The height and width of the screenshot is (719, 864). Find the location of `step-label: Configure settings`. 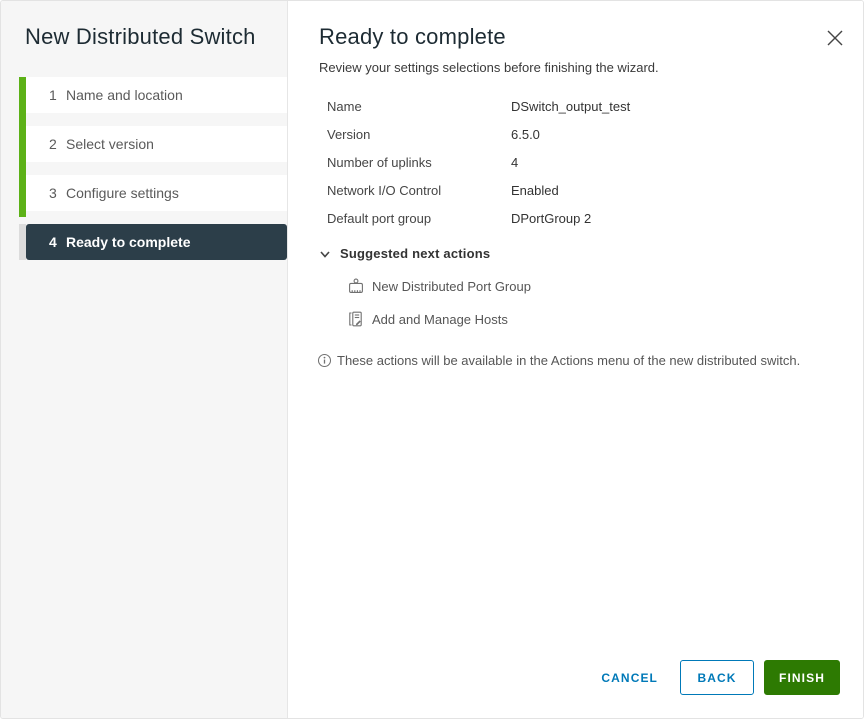

step-label: Configure settings is located at coordinates (122, 193).